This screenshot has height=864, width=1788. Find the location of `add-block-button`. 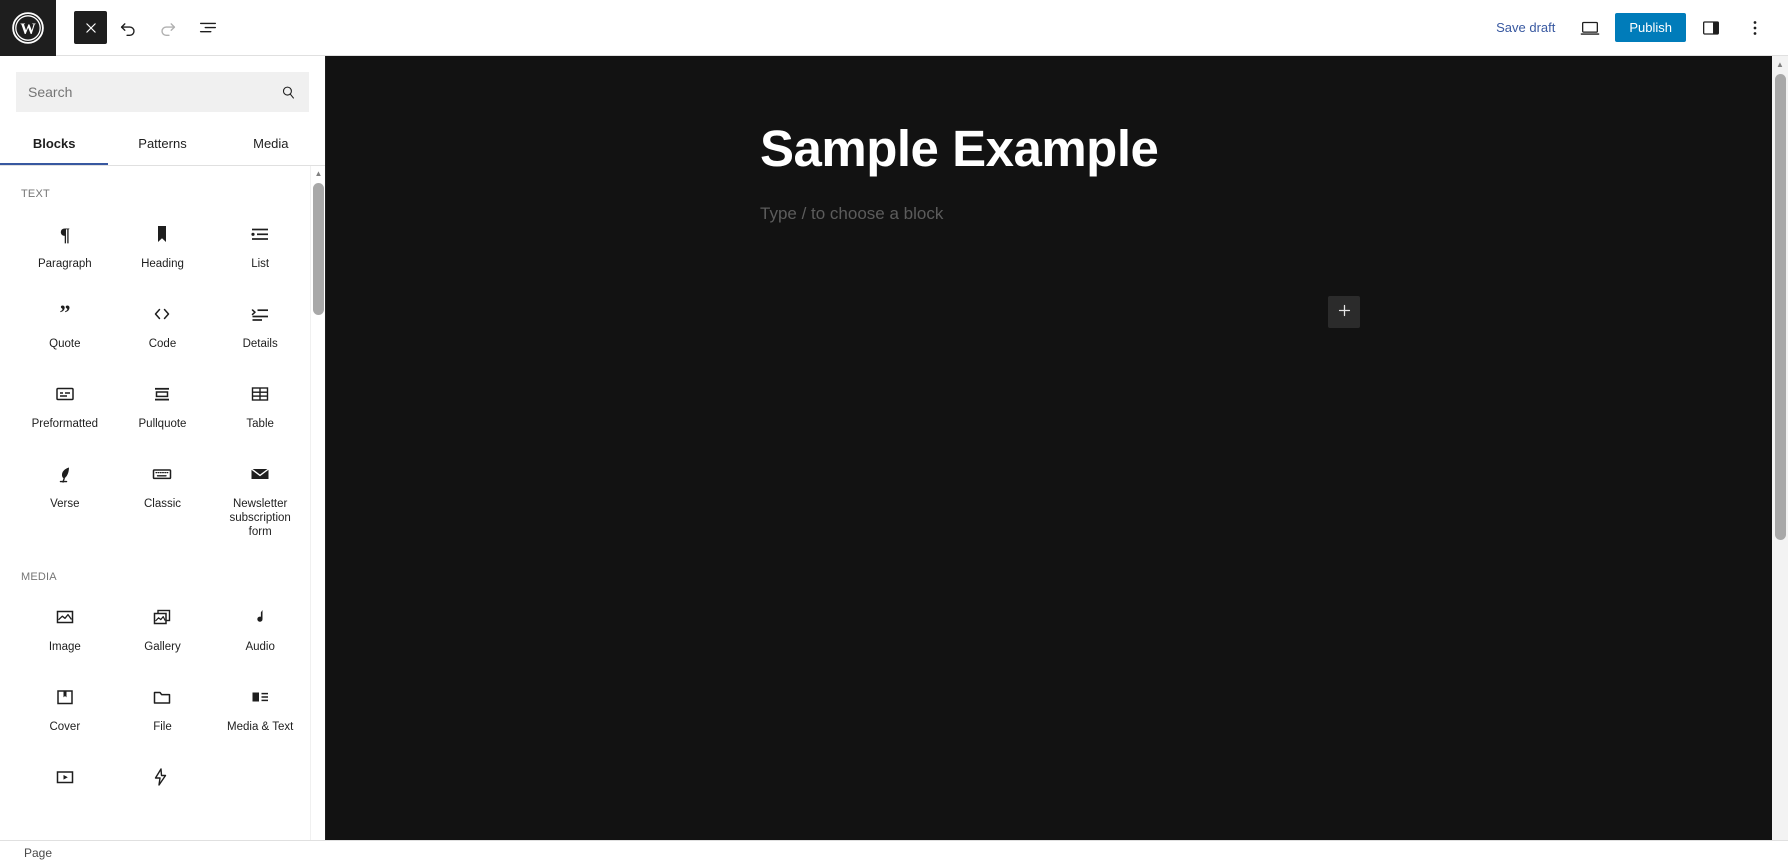

add-block-button is located at coordinates (1344, 312).